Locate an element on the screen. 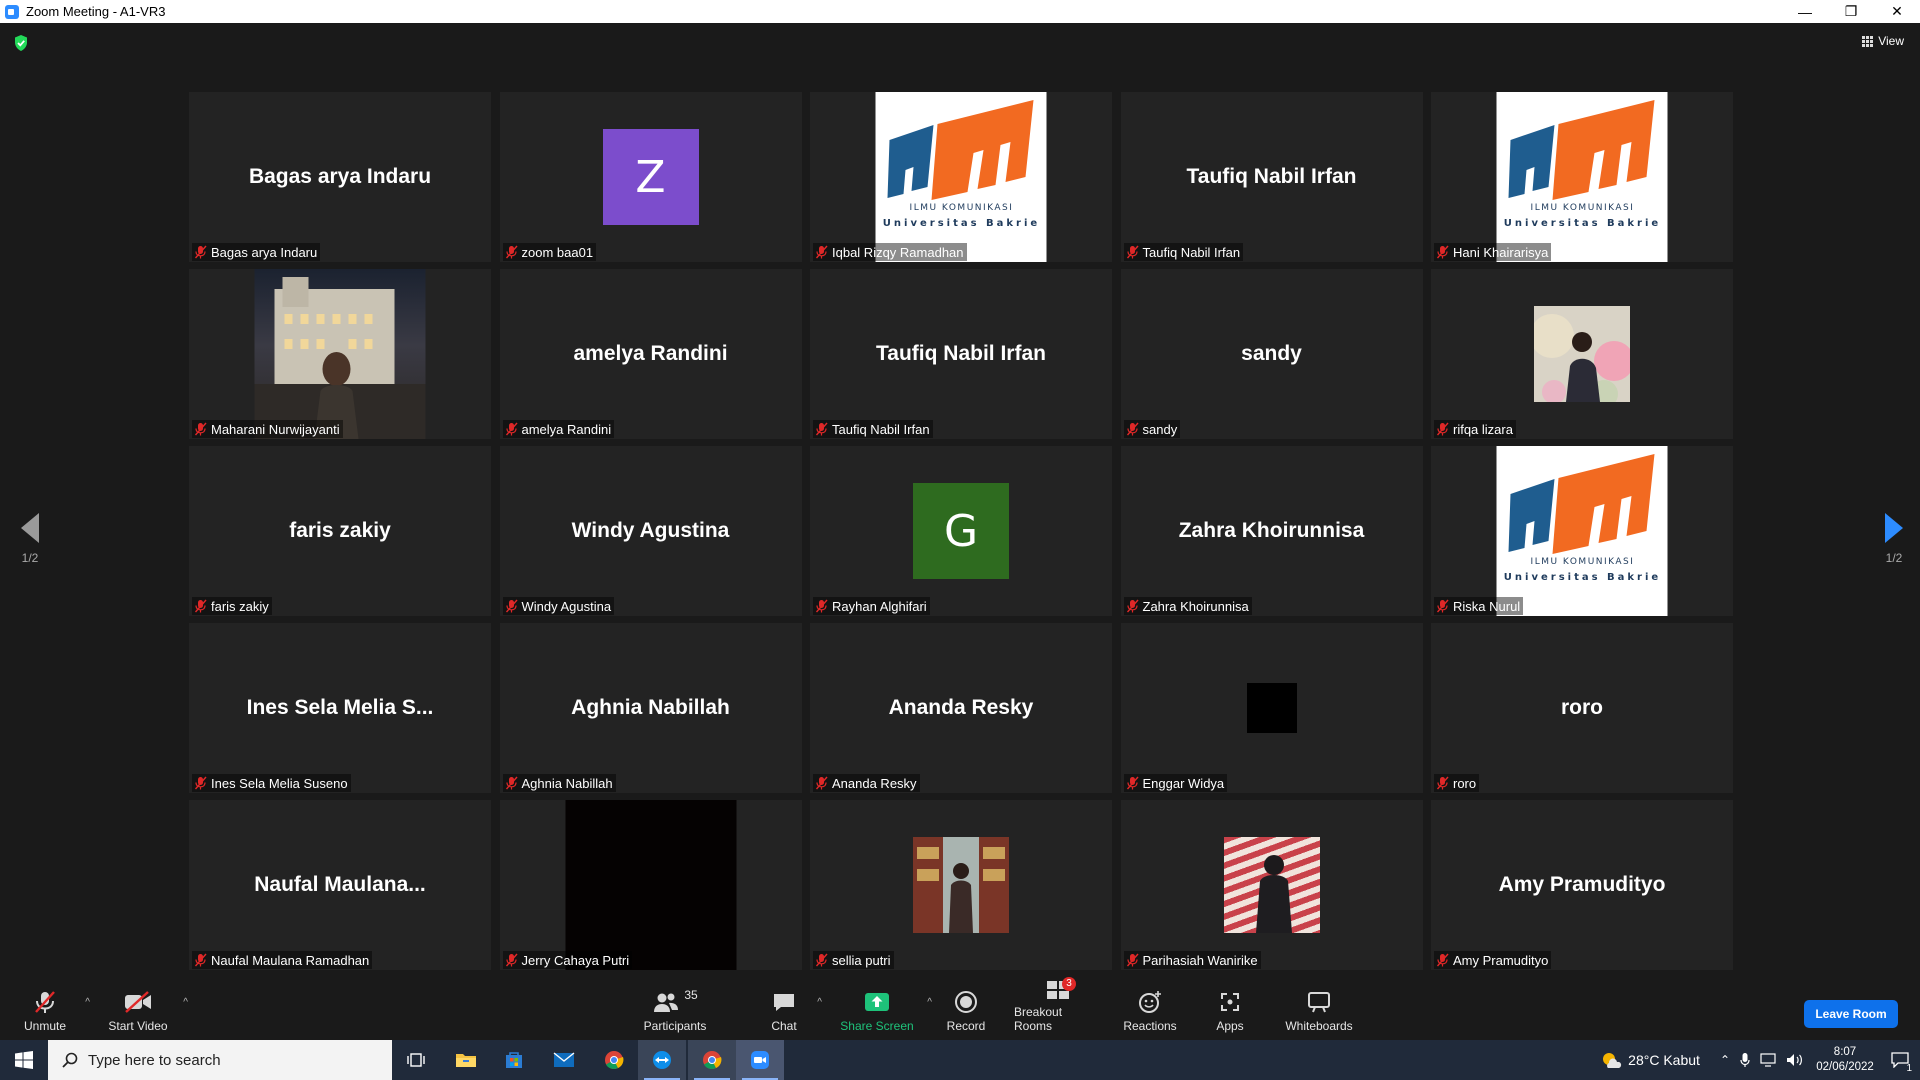 This screenshot has width=1920, height=1080. mail-icon is located at coordinates (564, 1059).